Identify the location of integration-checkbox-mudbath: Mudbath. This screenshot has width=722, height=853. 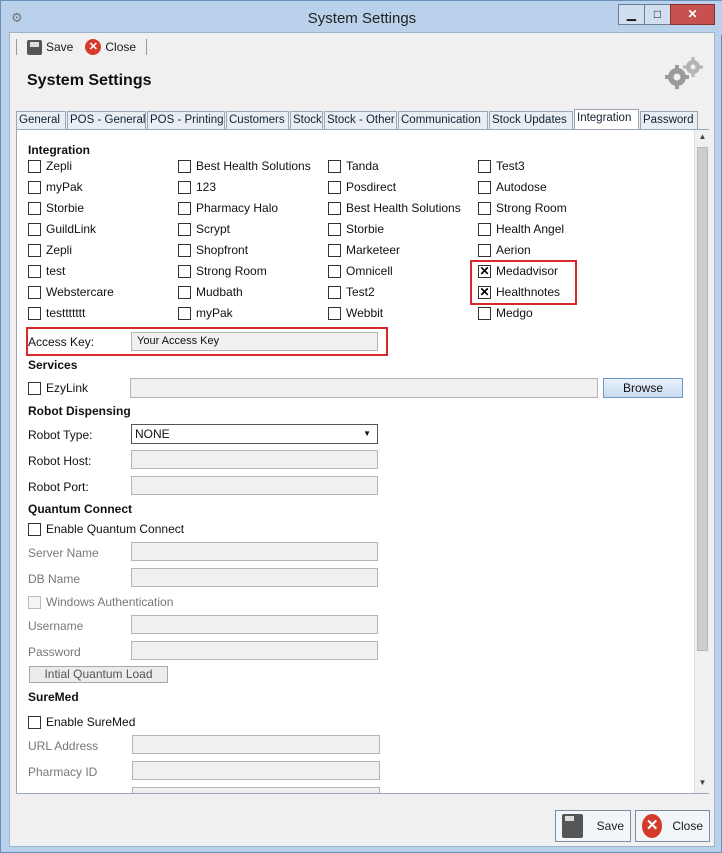
(210, 292).